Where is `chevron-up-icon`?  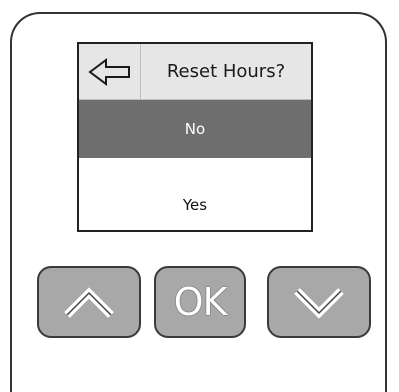 chevron-up-icon is located at coordinates (89, 302).